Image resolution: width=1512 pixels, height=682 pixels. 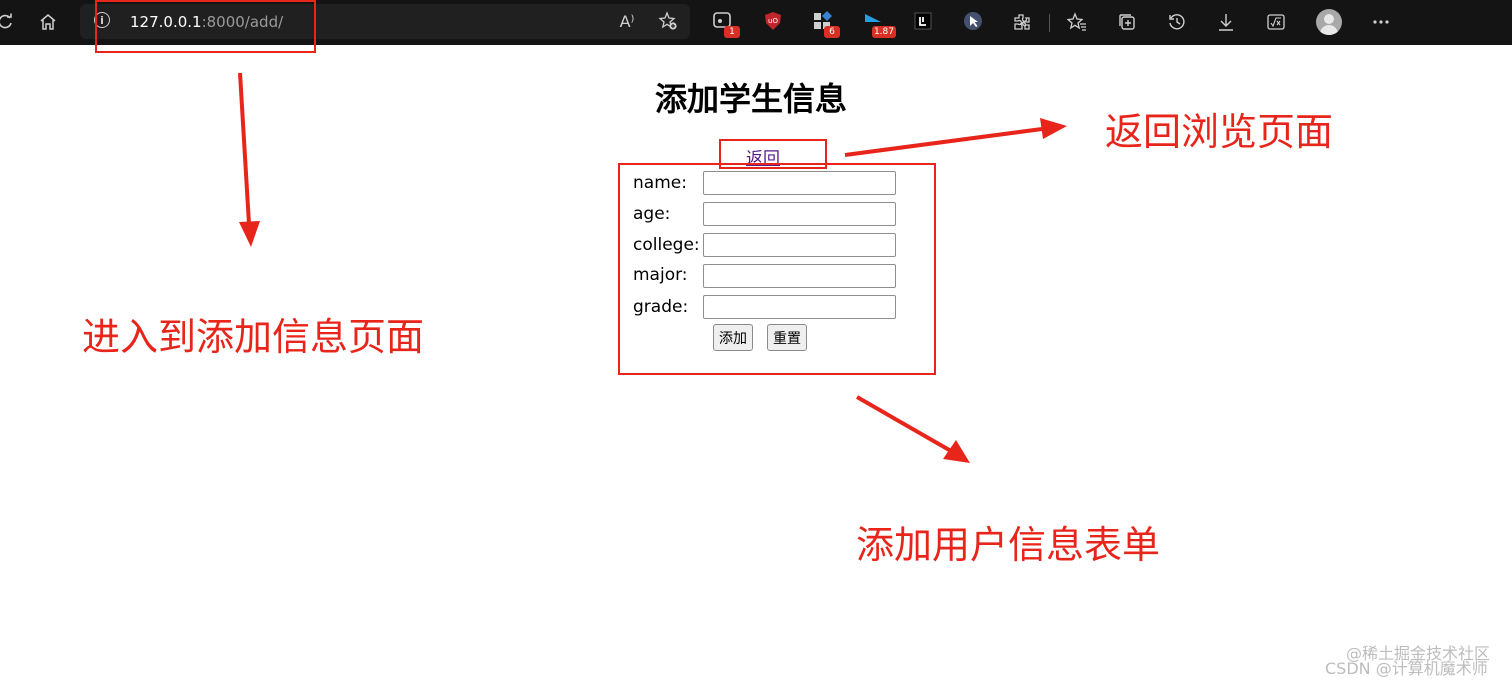 I want to click on arrow-down-right, so click(x=913, y=429).